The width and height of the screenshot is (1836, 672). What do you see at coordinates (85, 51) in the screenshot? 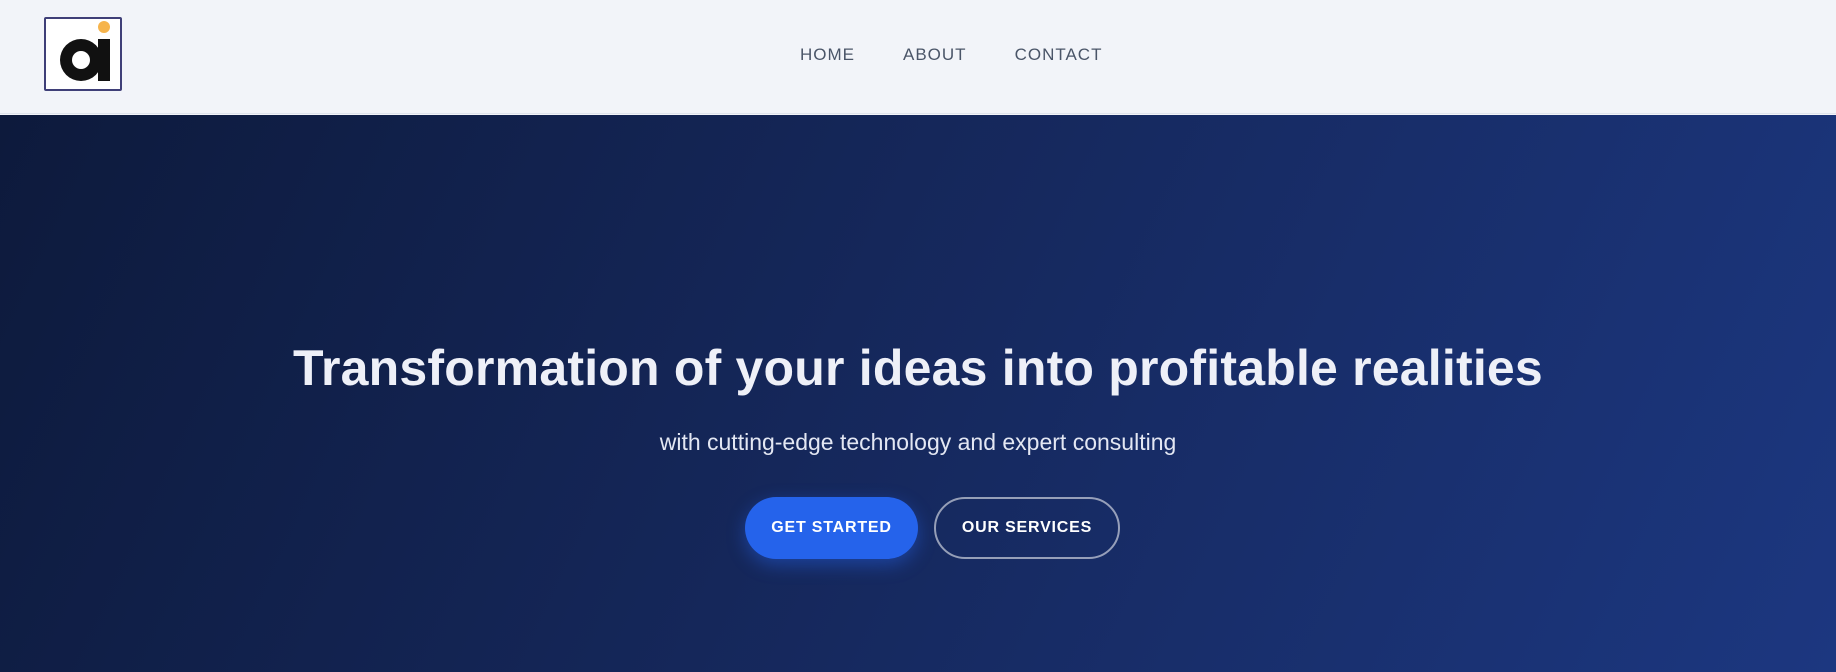
I see `ai-logo-icon` at bounding box center [85, 51].